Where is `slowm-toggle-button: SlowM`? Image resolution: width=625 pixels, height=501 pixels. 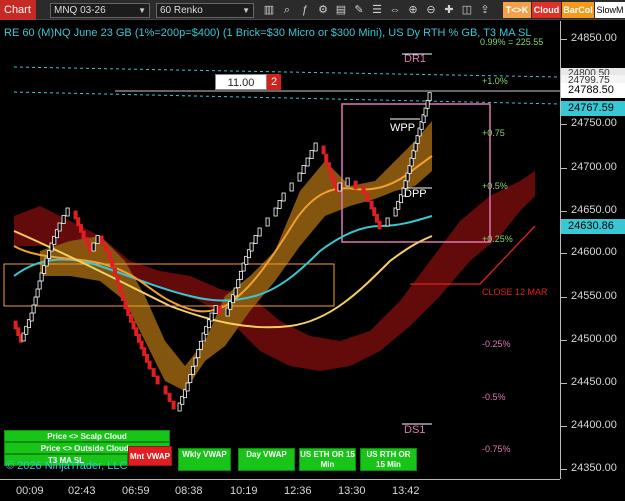
slowm-toggle-button: SlowM is located at coordinates (610, 10).